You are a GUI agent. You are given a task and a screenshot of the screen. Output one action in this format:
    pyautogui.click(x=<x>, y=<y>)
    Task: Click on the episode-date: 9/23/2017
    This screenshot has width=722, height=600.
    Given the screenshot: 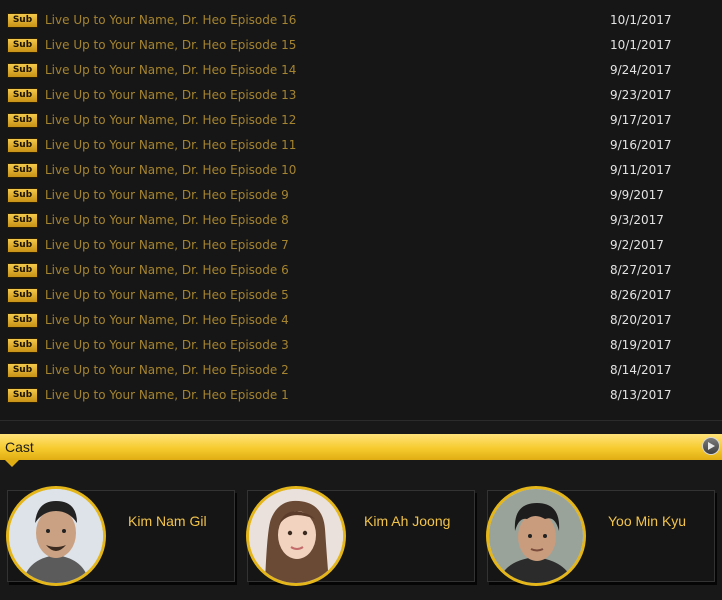 What is the action you would take?
    pyautogui.click(x=641, y=95)
    